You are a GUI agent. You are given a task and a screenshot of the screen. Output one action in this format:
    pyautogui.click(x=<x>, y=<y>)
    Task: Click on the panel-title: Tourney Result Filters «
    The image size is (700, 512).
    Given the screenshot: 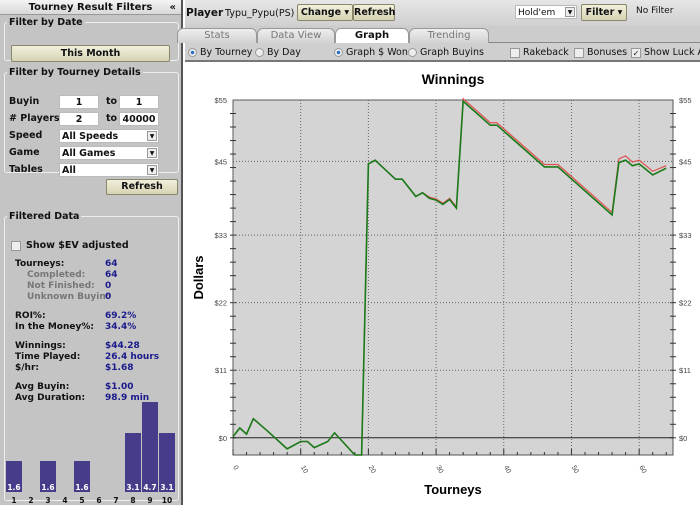 What is the action you would take?
    pyautogui.click(x=90, y=7)
    